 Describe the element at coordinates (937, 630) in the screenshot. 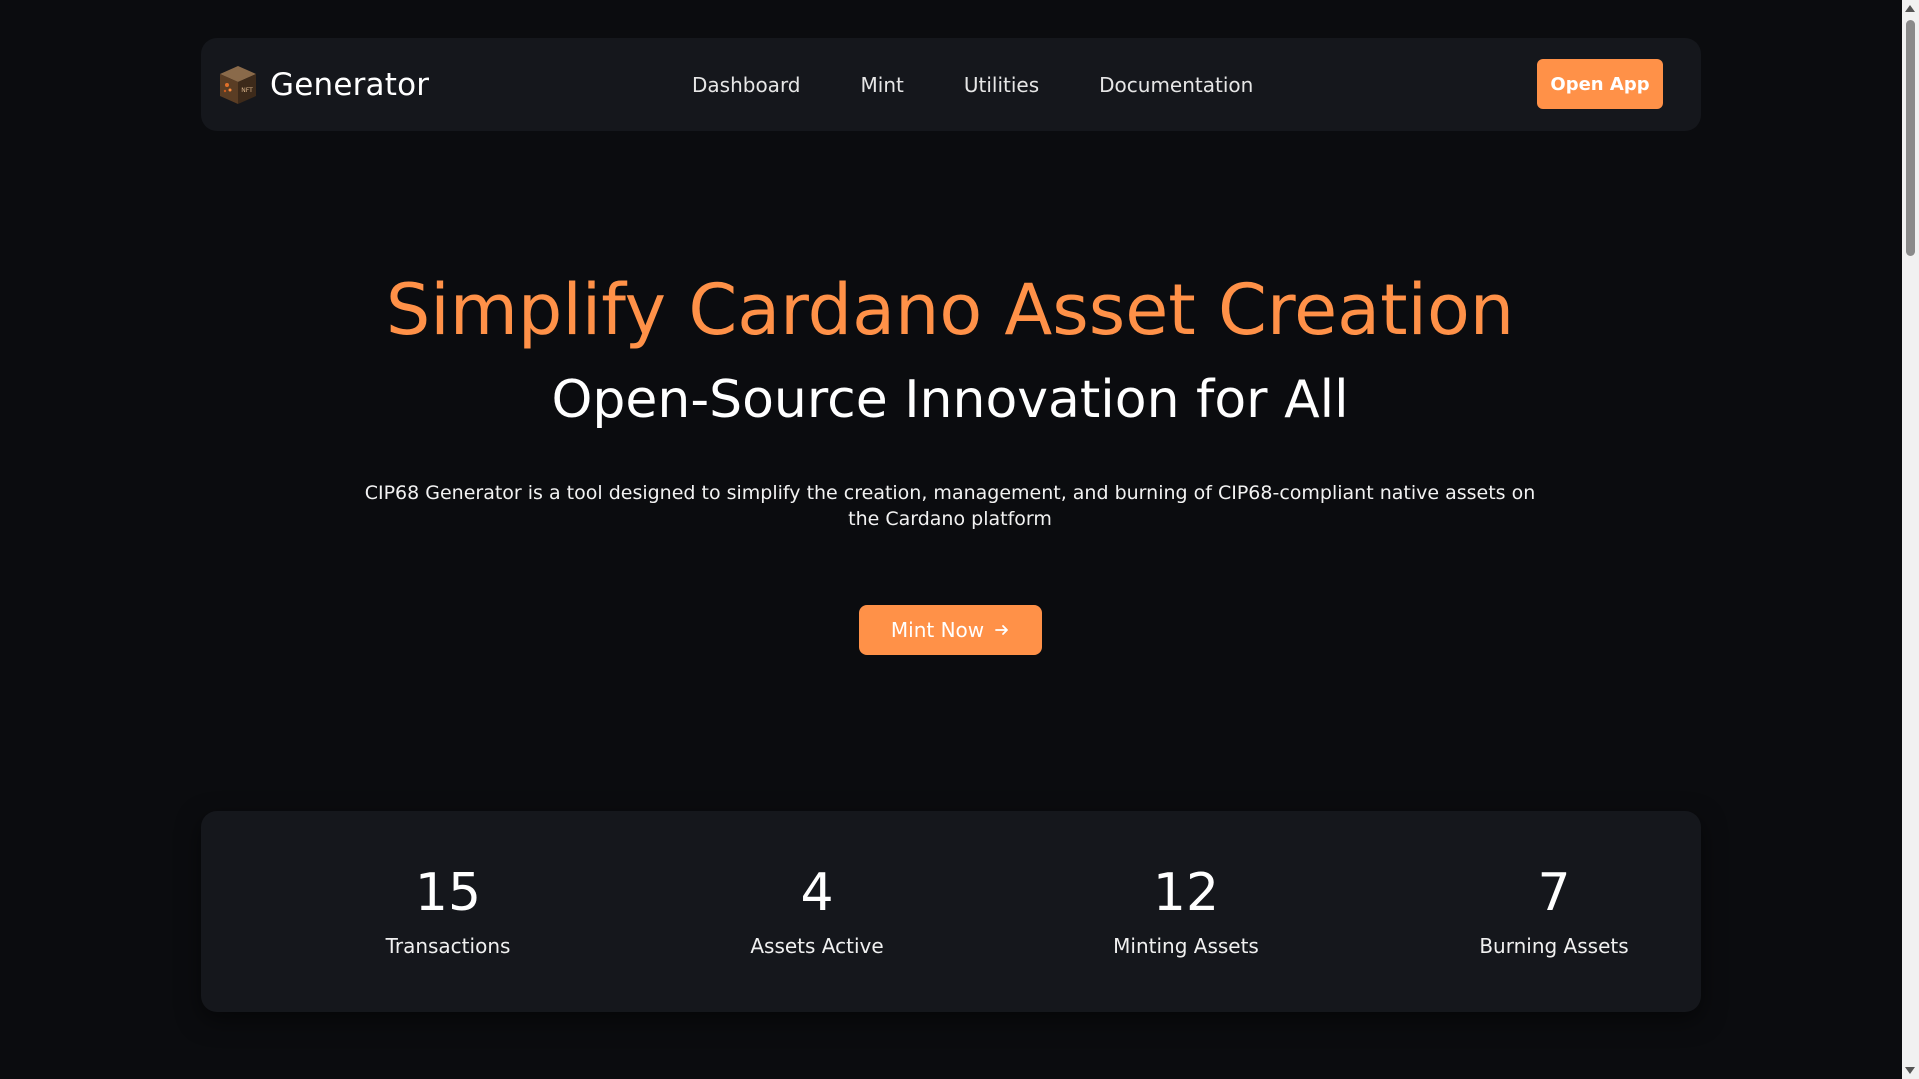

I see `mint-now-label: Mint Now` at that location.